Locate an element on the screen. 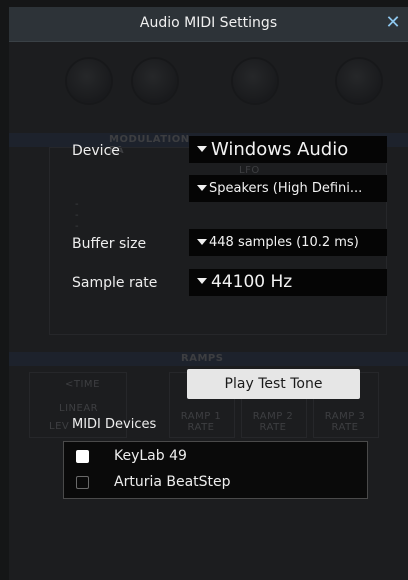 Image resolution: width=408 pixels, height=580 pixels. sample-rate-dropdown: 44100 Hz is located at coordinates (288, 282).